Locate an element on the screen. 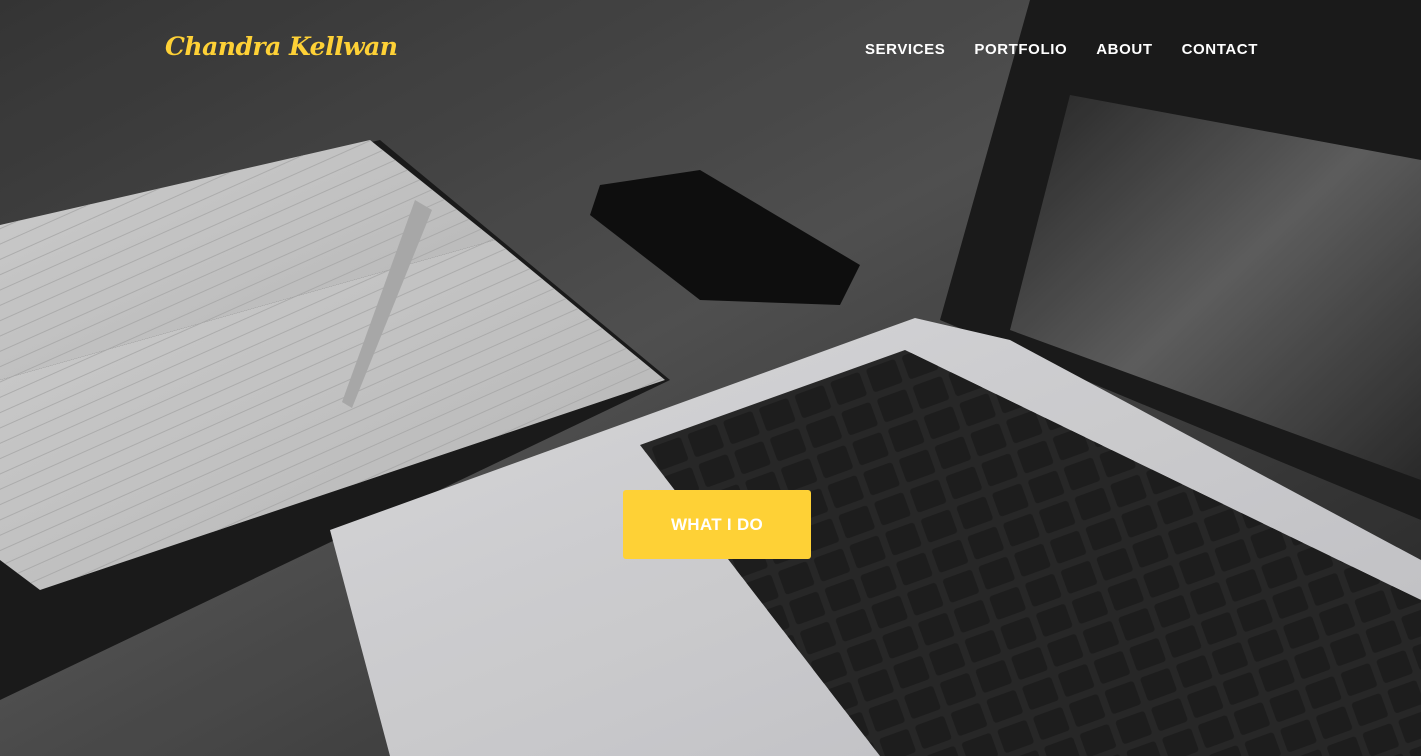  nav-link-services: SERVICES is located at coordinates (905, 50).